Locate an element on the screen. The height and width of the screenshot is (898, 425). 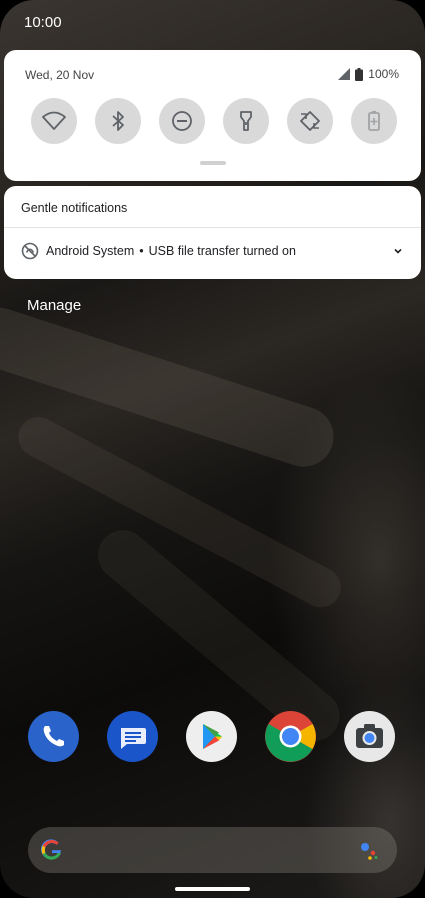
wifi-icon is located at coordinates (54, 120).